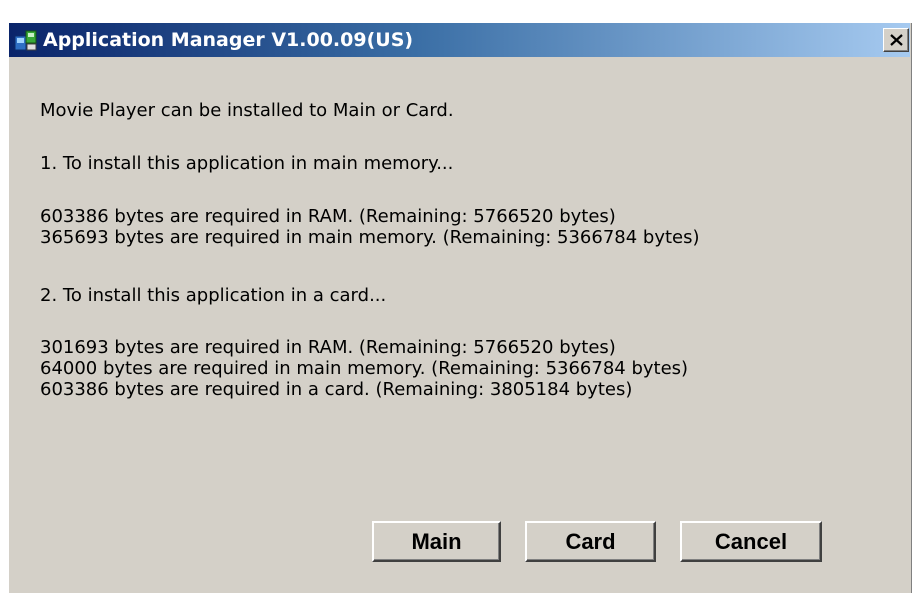 The image size is (915, 593). I want to click on close-icon, so click(896, 40).